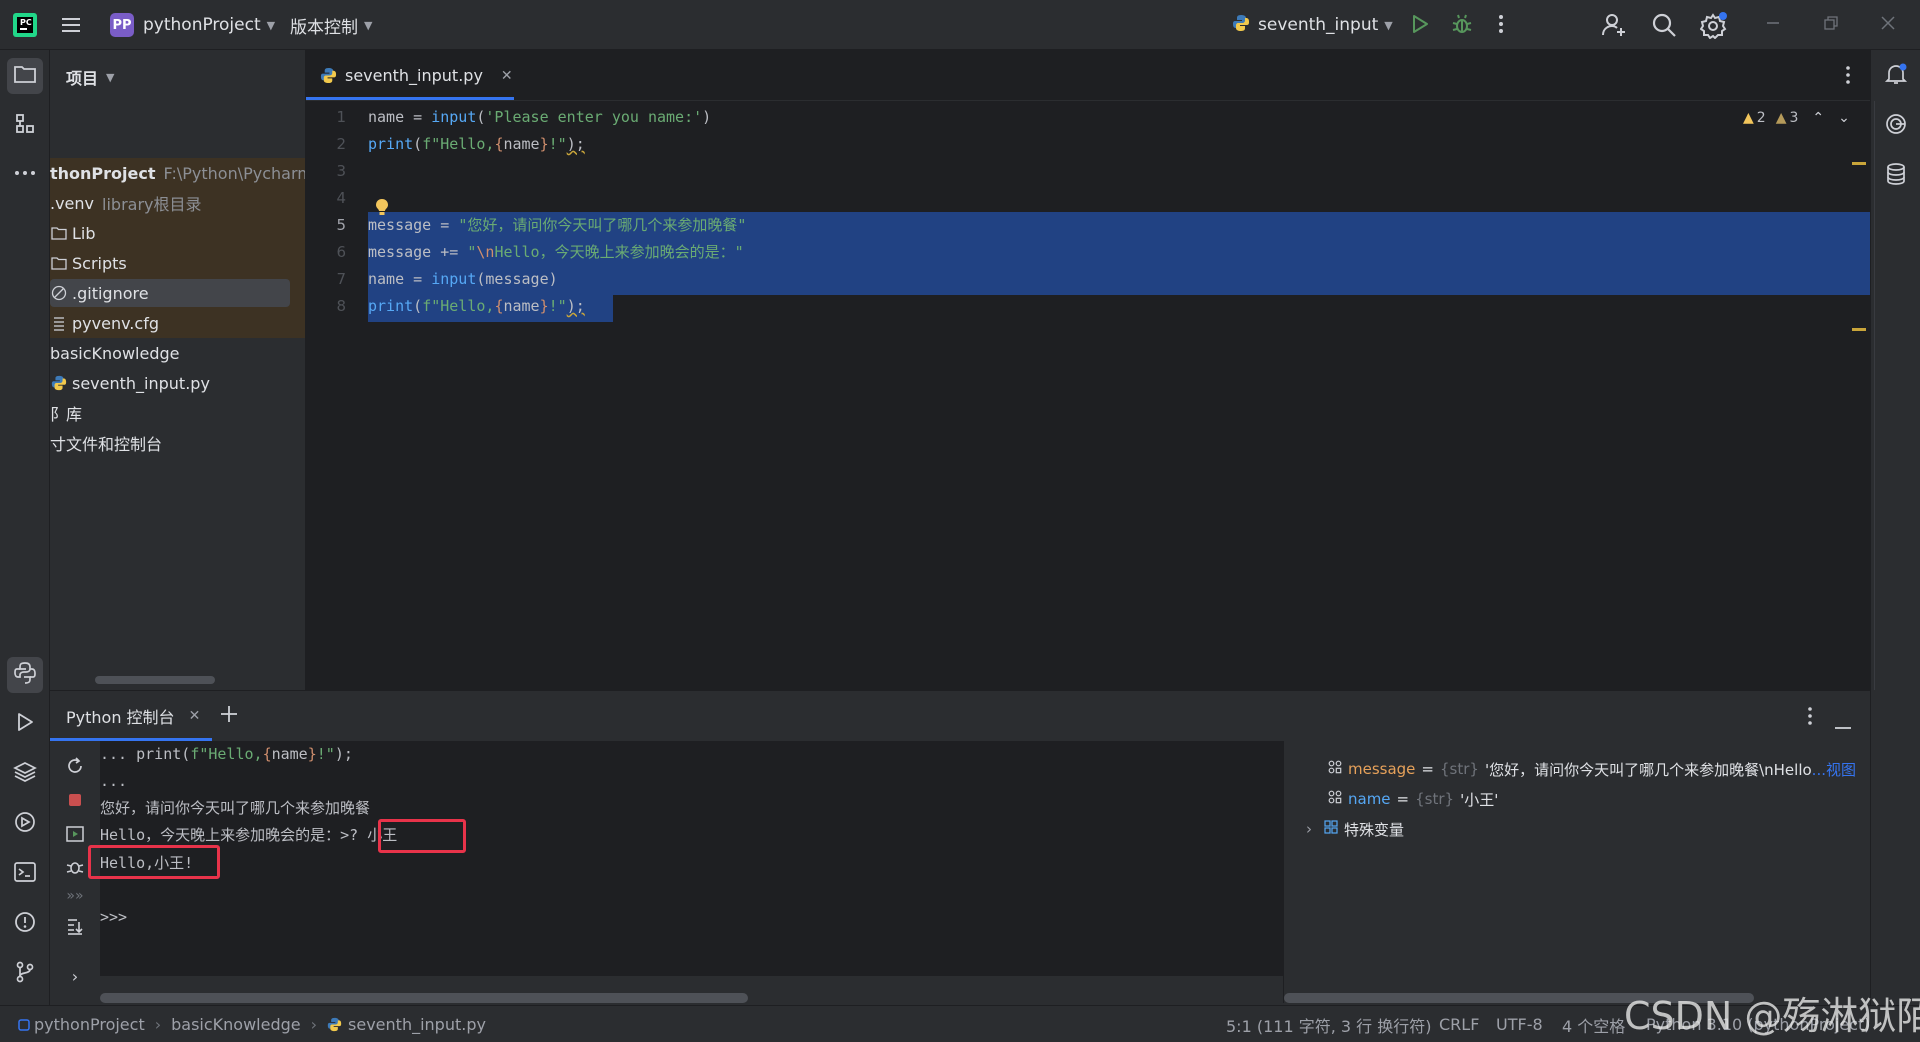 This screenshot has height=1042, width=1920. I want to click on project-switcher: PP pythonProject ▼, so click(192, 25).